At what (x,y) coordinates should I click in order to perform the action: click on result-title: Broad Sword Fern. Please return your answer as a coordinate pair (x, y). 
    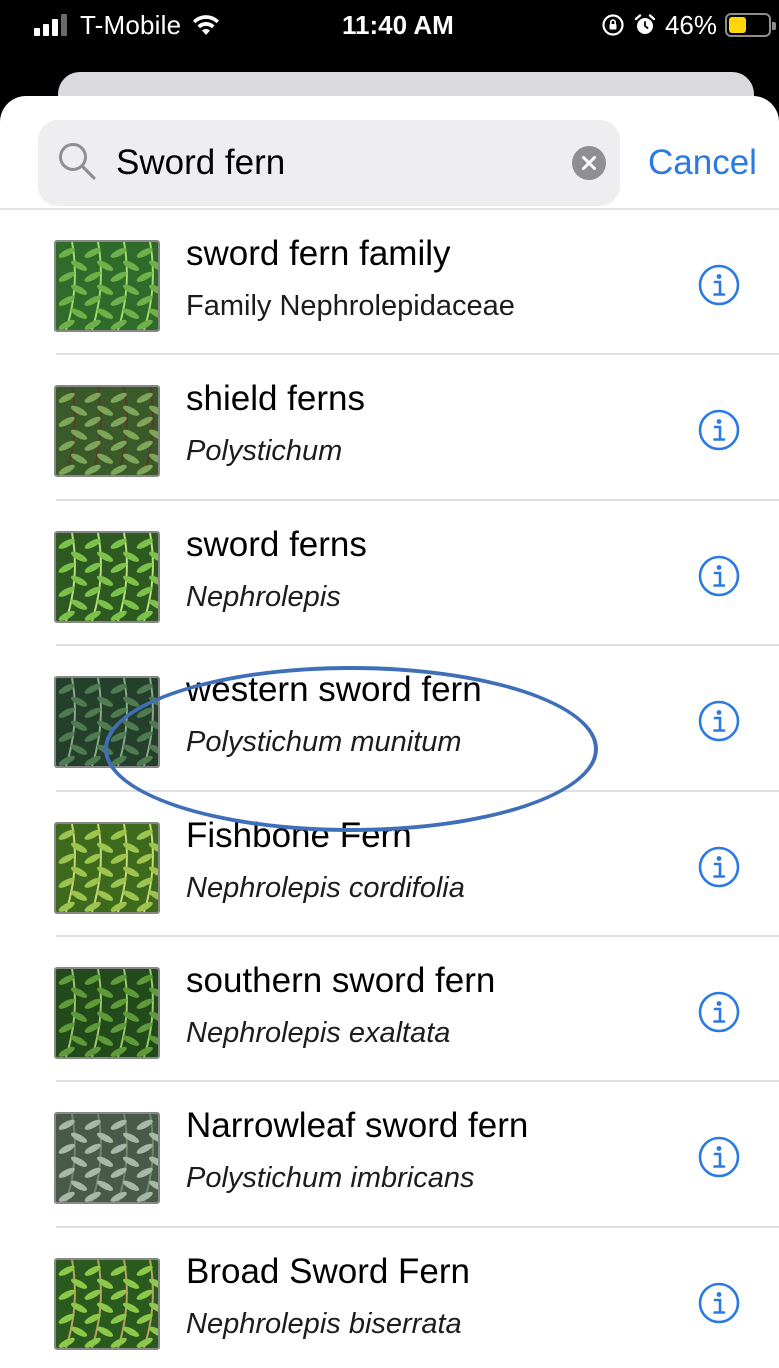
    Looking at the image, I should click on (328, 1271).